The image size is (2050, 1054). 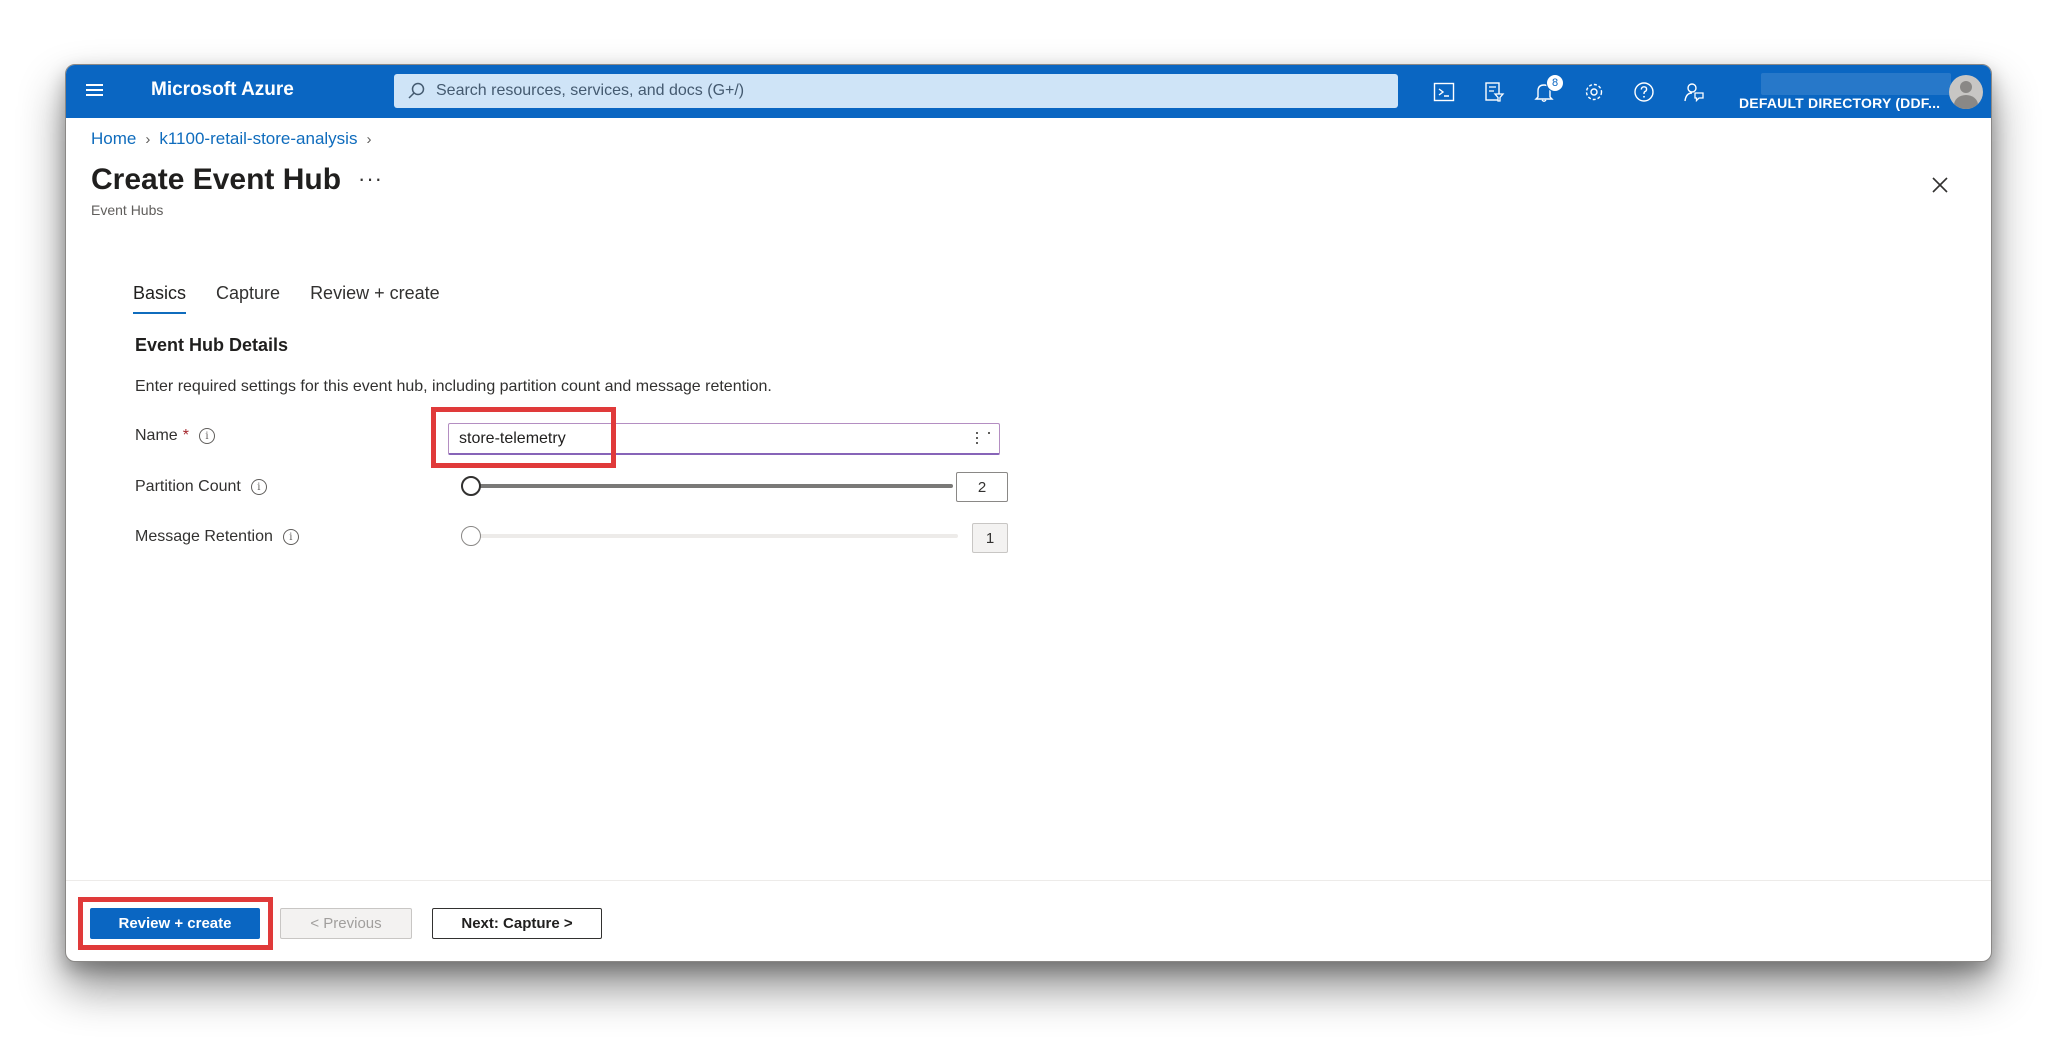 I want to click on help-icon, so click(x=1644, y=91).